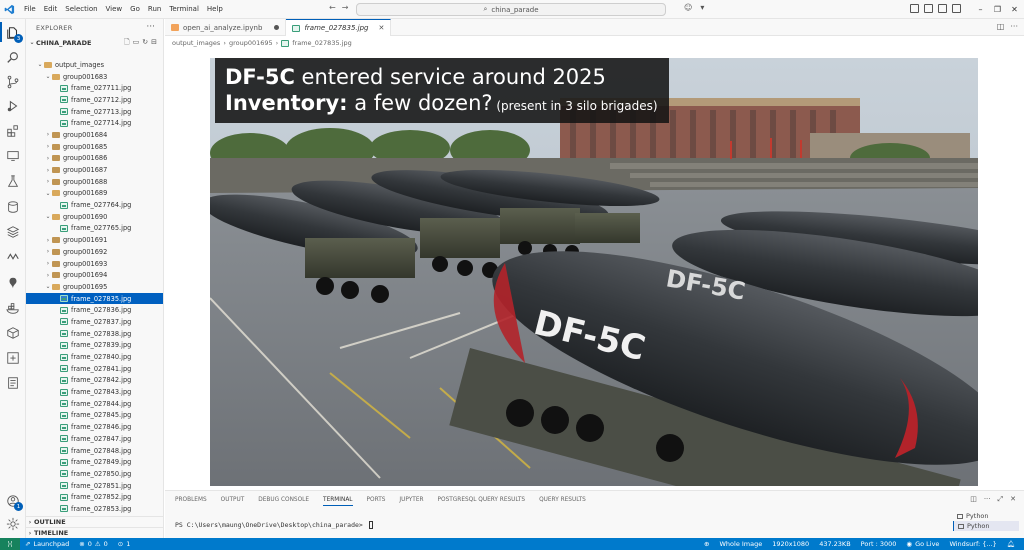 The image size is (1024, 550). I want to click on launchpad-item: ⇗ Launchpad, so click(47, 544).